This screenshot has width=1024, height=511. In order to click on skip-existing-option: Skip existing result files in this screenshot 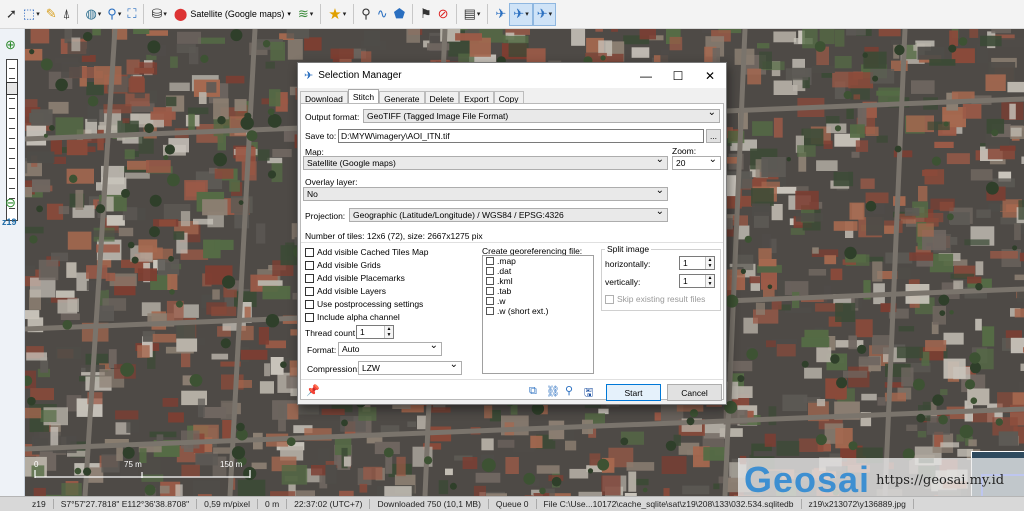, I will do `click(655, 299)`.